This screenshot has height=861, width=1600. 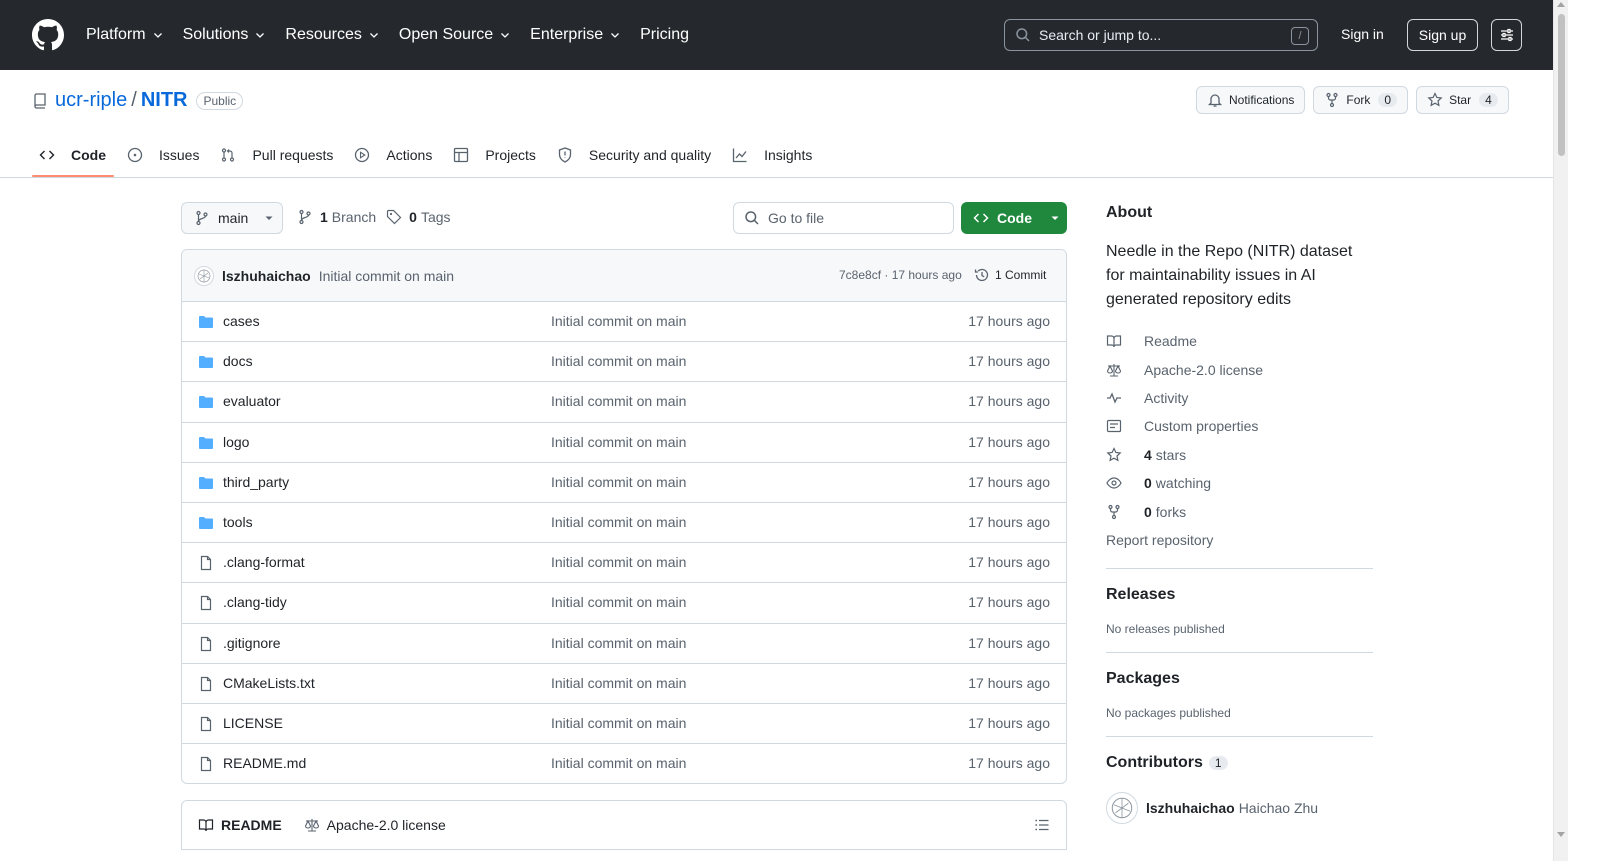 What do you see at coordinates (1161, 35) in the screenshot?
I see `global-search-input: Search or jump to... /` at bounding box center [1161, 35].